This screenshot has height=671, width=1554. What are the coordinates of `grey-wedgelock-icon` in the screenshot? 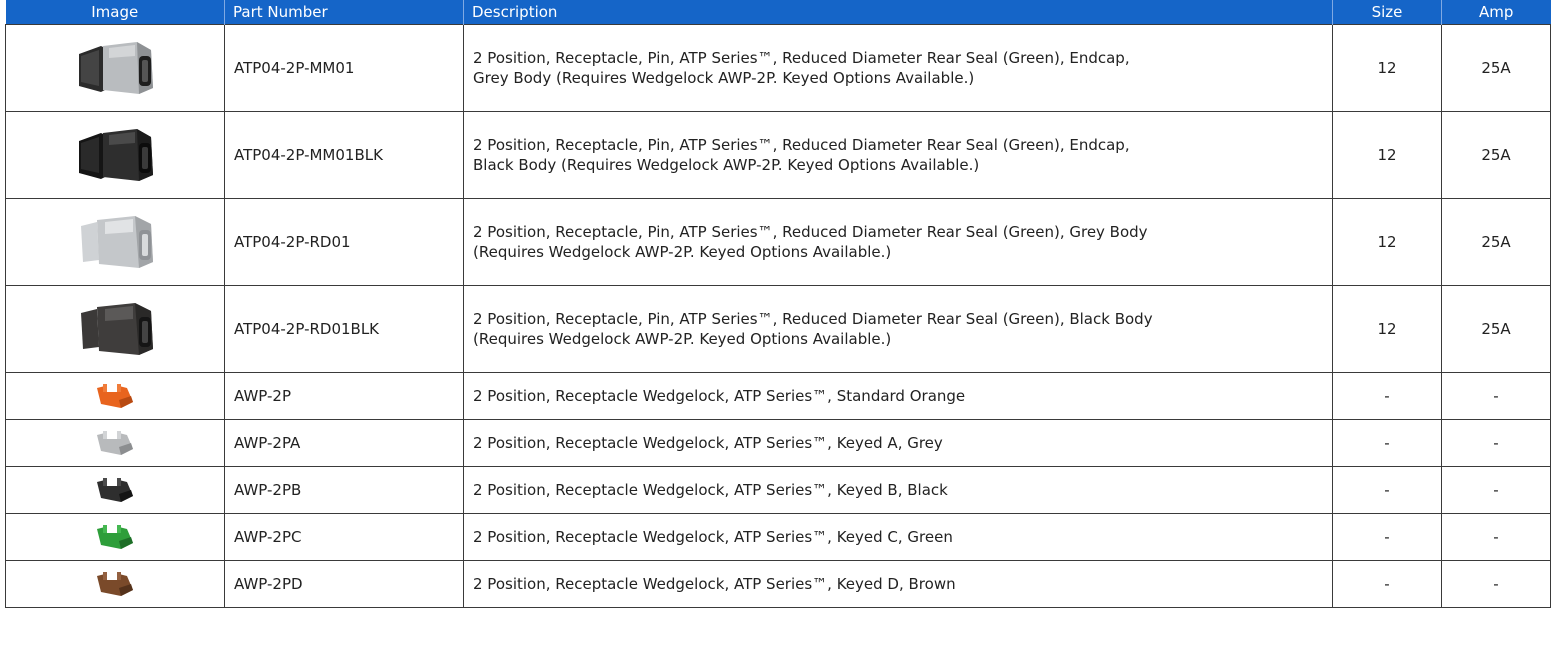 It's located at (115, 443).